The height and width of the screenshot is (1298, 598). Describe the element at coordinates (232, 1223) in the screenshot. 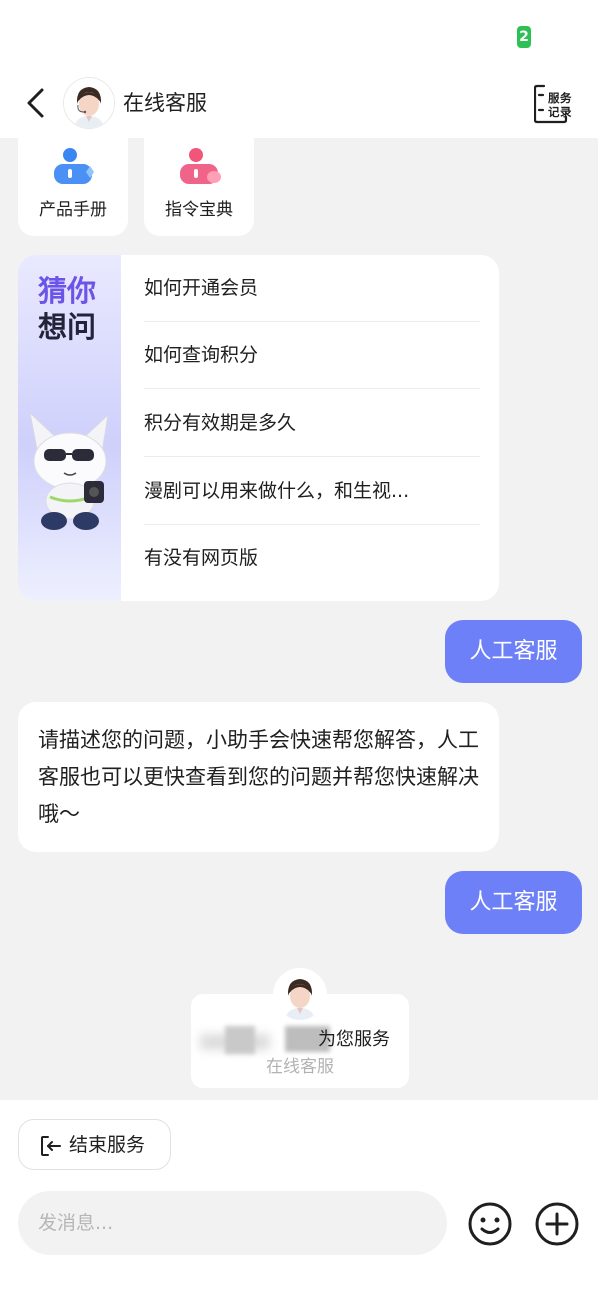

I see `message-input` at that location.